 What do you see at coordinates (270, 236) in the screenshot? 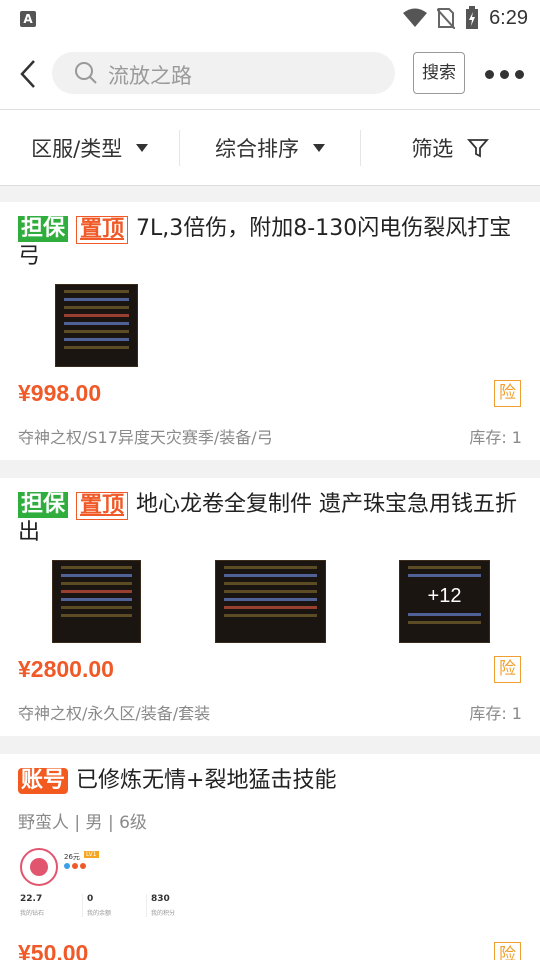
I see `listing-title: 担保 置顶 7L,3倍伤，附加8-130闪电伤裂风打宝弓` at bounding box center [270, 236].